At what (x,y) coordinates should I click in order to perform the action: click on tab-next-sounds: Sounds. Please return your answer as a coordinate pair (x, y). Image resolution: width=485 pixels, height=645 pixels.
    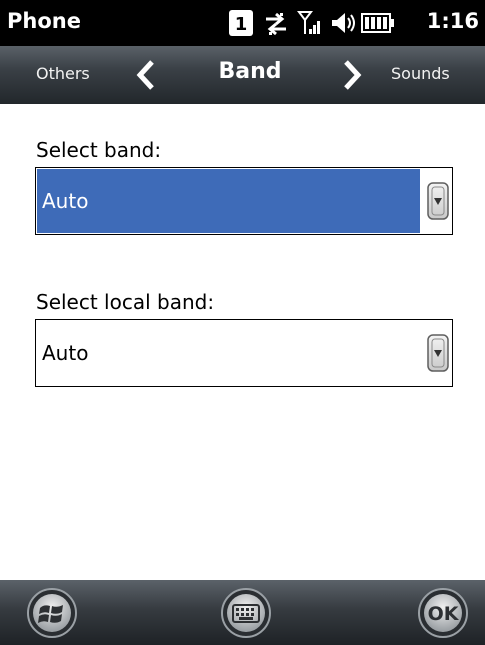
    Looking at the image, I should click on (420, 73).